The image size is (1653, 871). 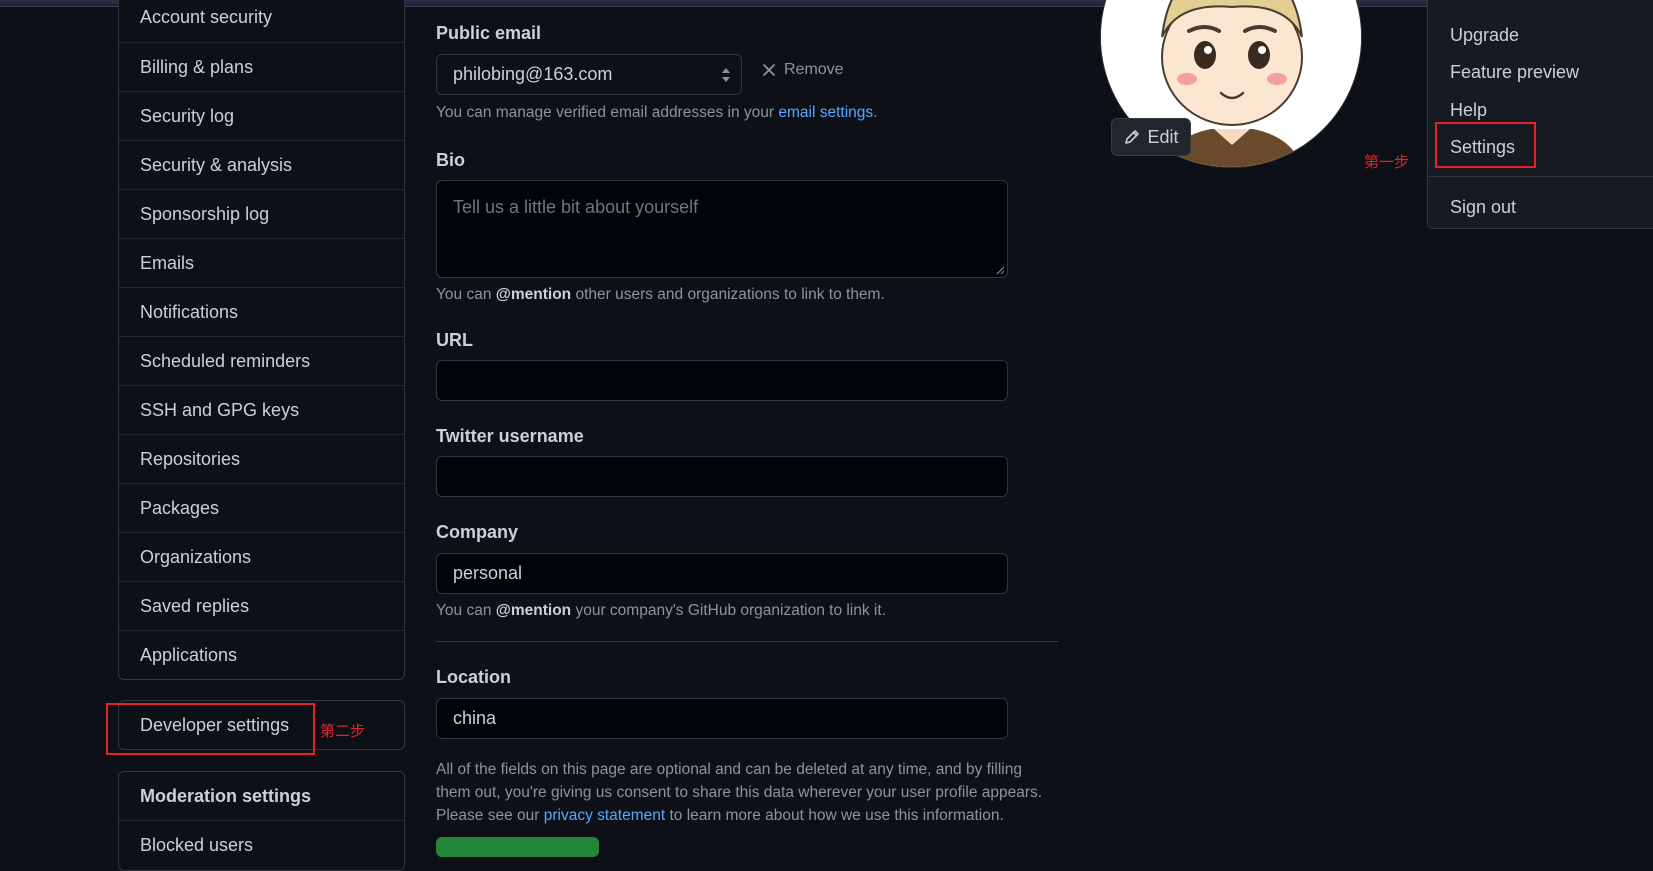 What do you see at coordinates (205, 213) in the screenshot?
I see `sidebar-item-label: Sponsorship log` at bounding box center [205, 213].